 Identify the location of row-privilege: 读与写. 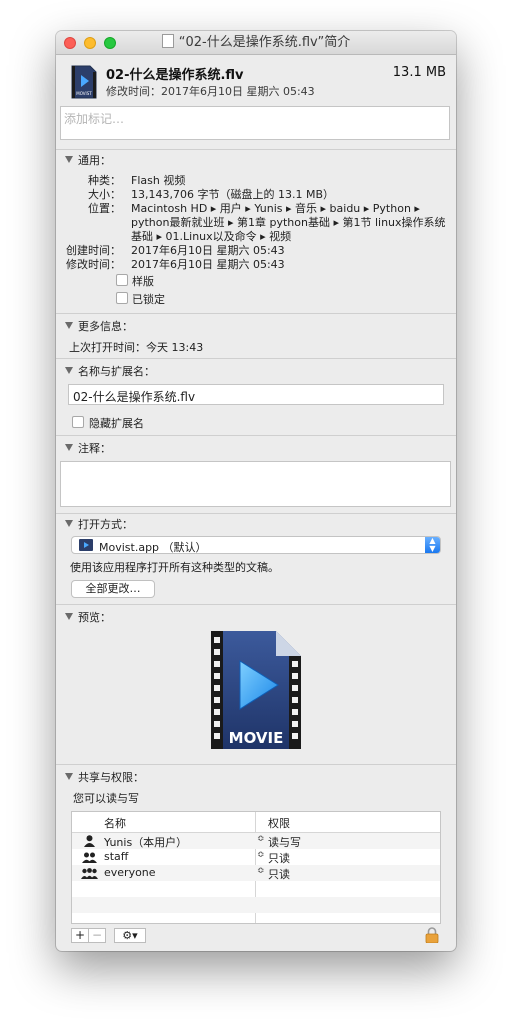
(284, 842).